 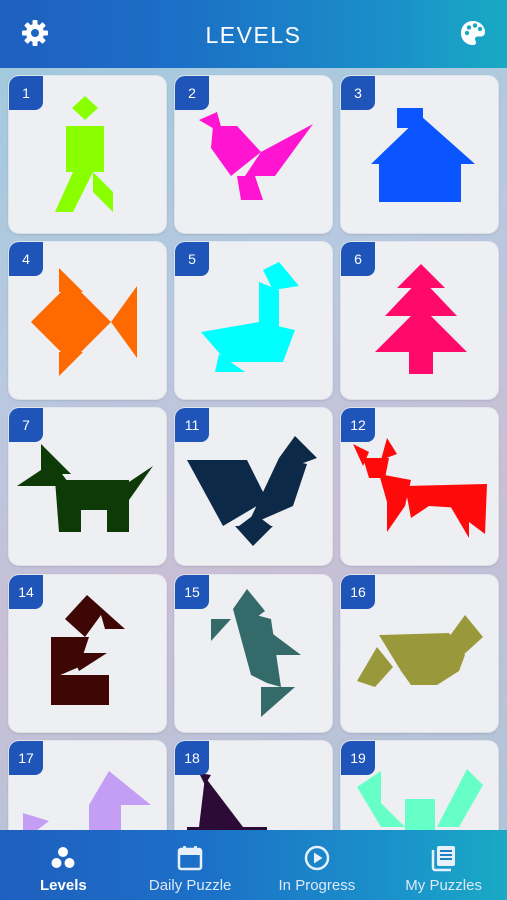 I want to click on level-card: 16, so click(x=419, y=653).